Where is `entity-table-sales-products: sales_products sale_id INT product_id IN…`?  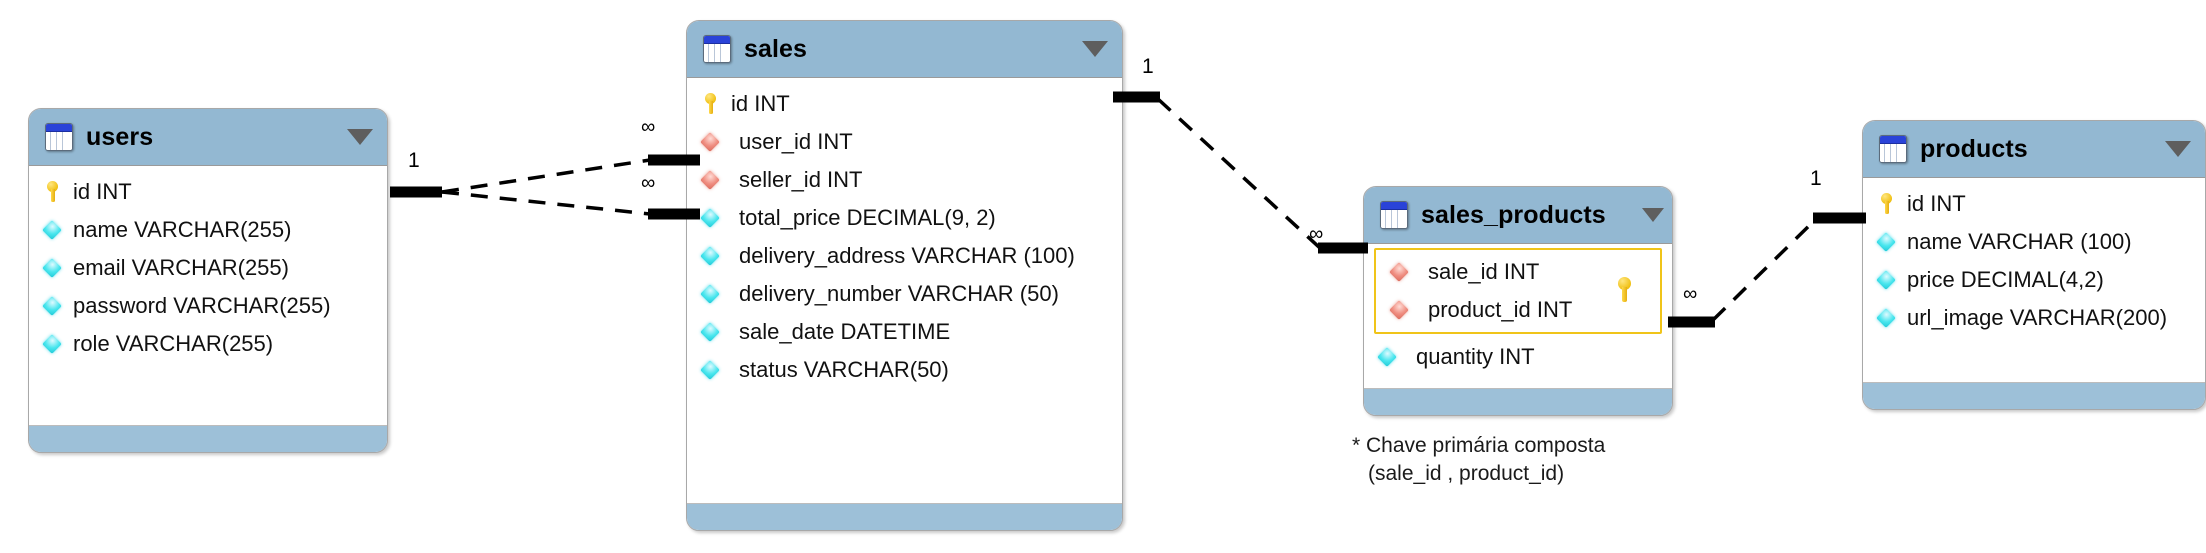 entity-table-sales-products: sales_products sale_id INT product_id IN… is located at coordinates (1518, 301).